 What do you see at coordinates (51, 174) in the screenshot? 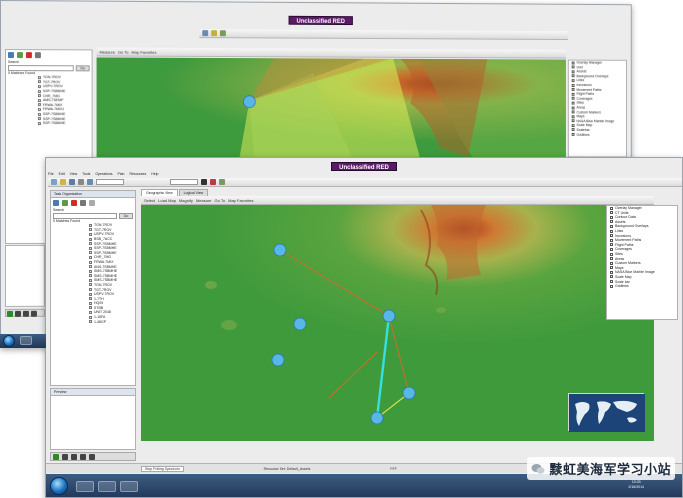
I see `menu-file: File` at bounding box center [51, 174].